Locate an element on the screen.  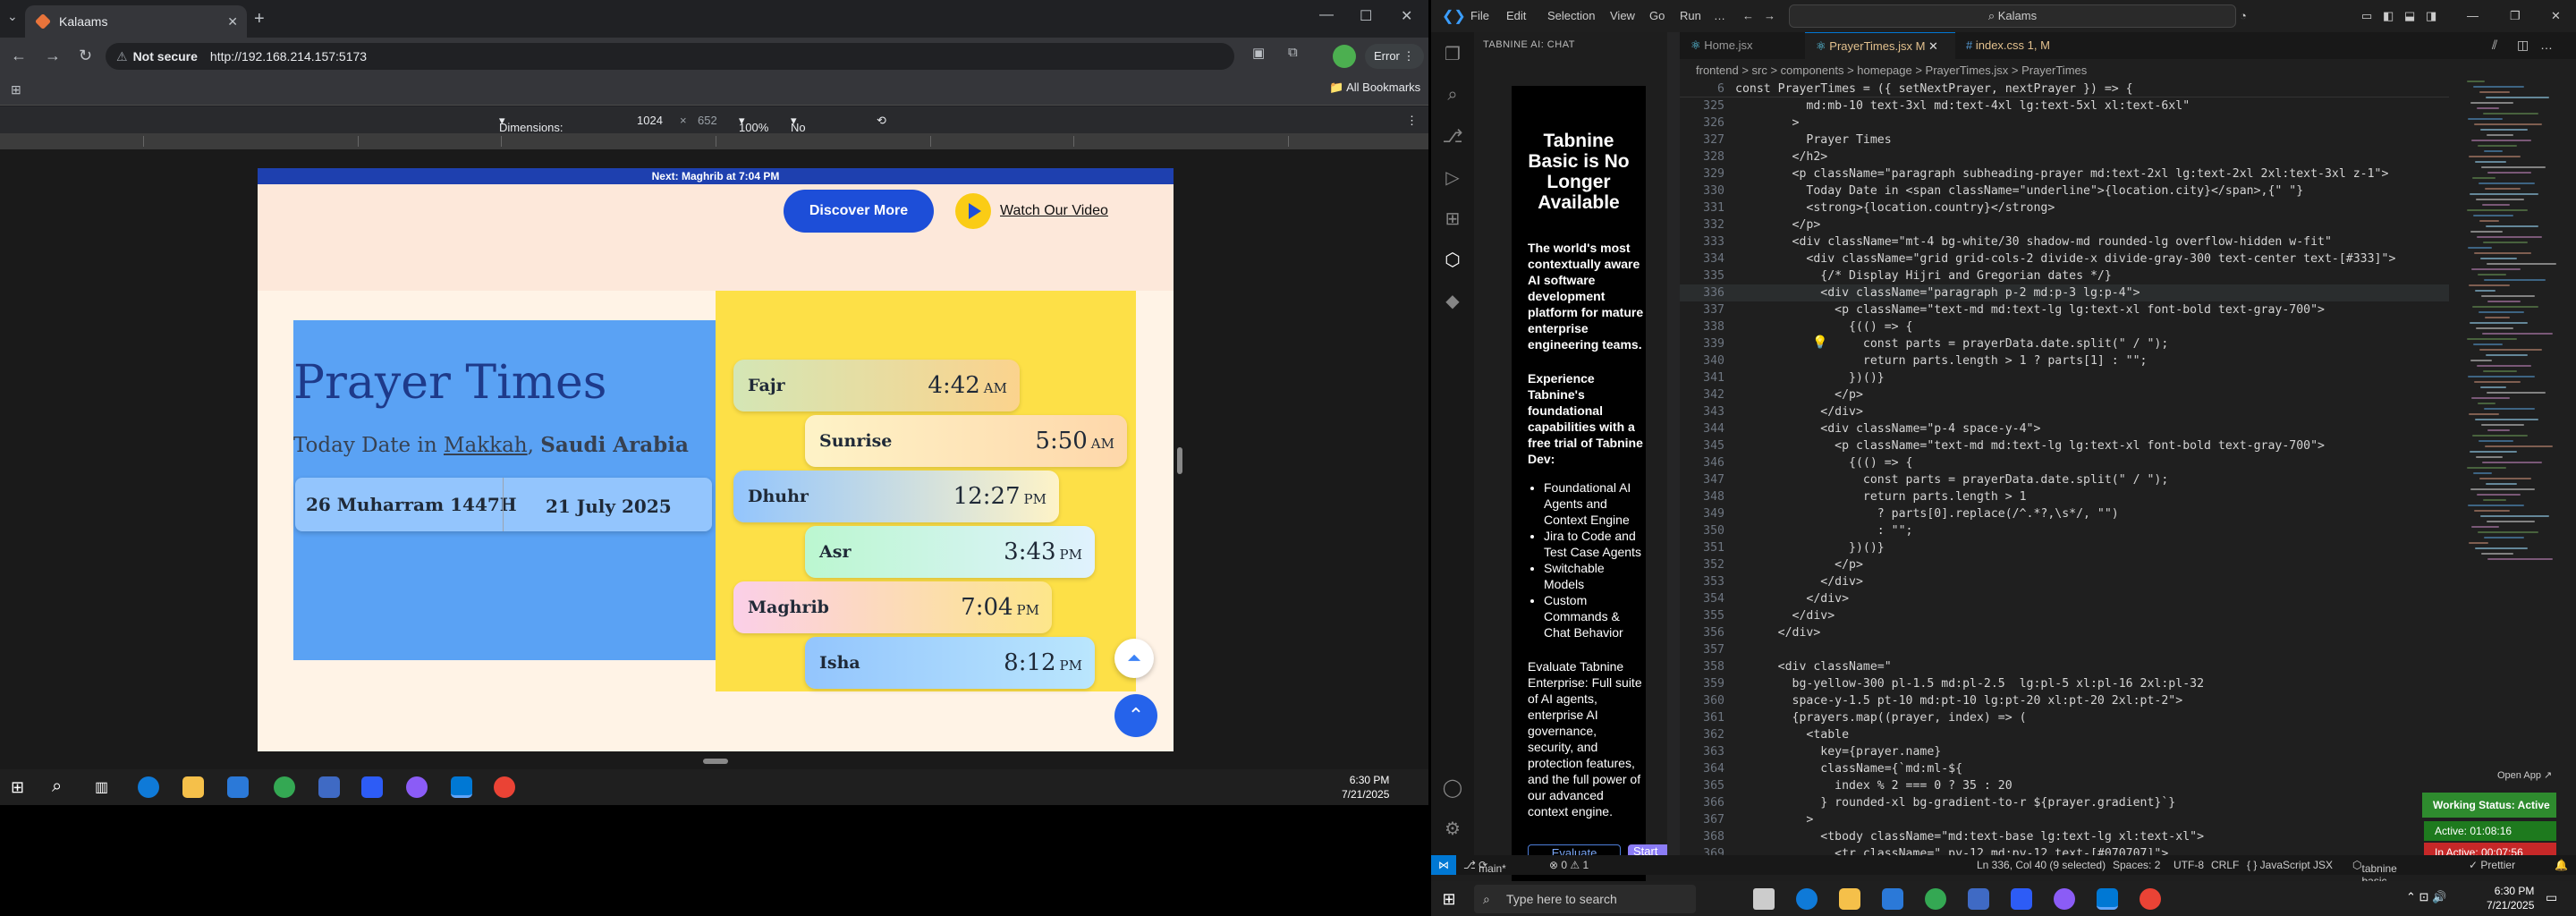
system-tray-icons: ⌃ ⊡ 🔊 is located at coordinates (2426, 897).